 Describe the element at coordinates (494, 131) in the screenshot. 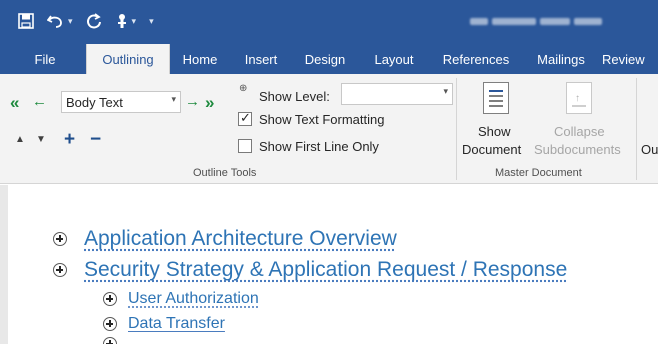

I see `show-document-label-1: Show` at that location.